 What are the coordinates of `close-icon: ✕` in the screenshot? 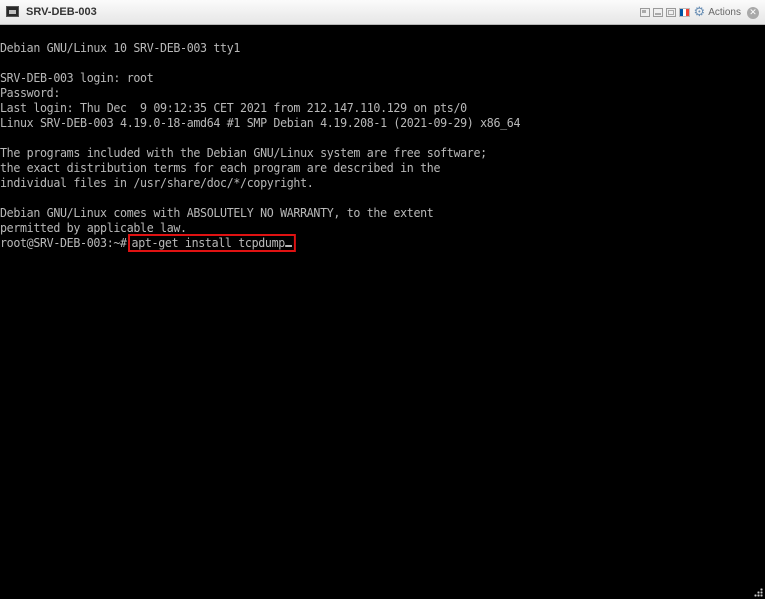 It's located at (753, 12).